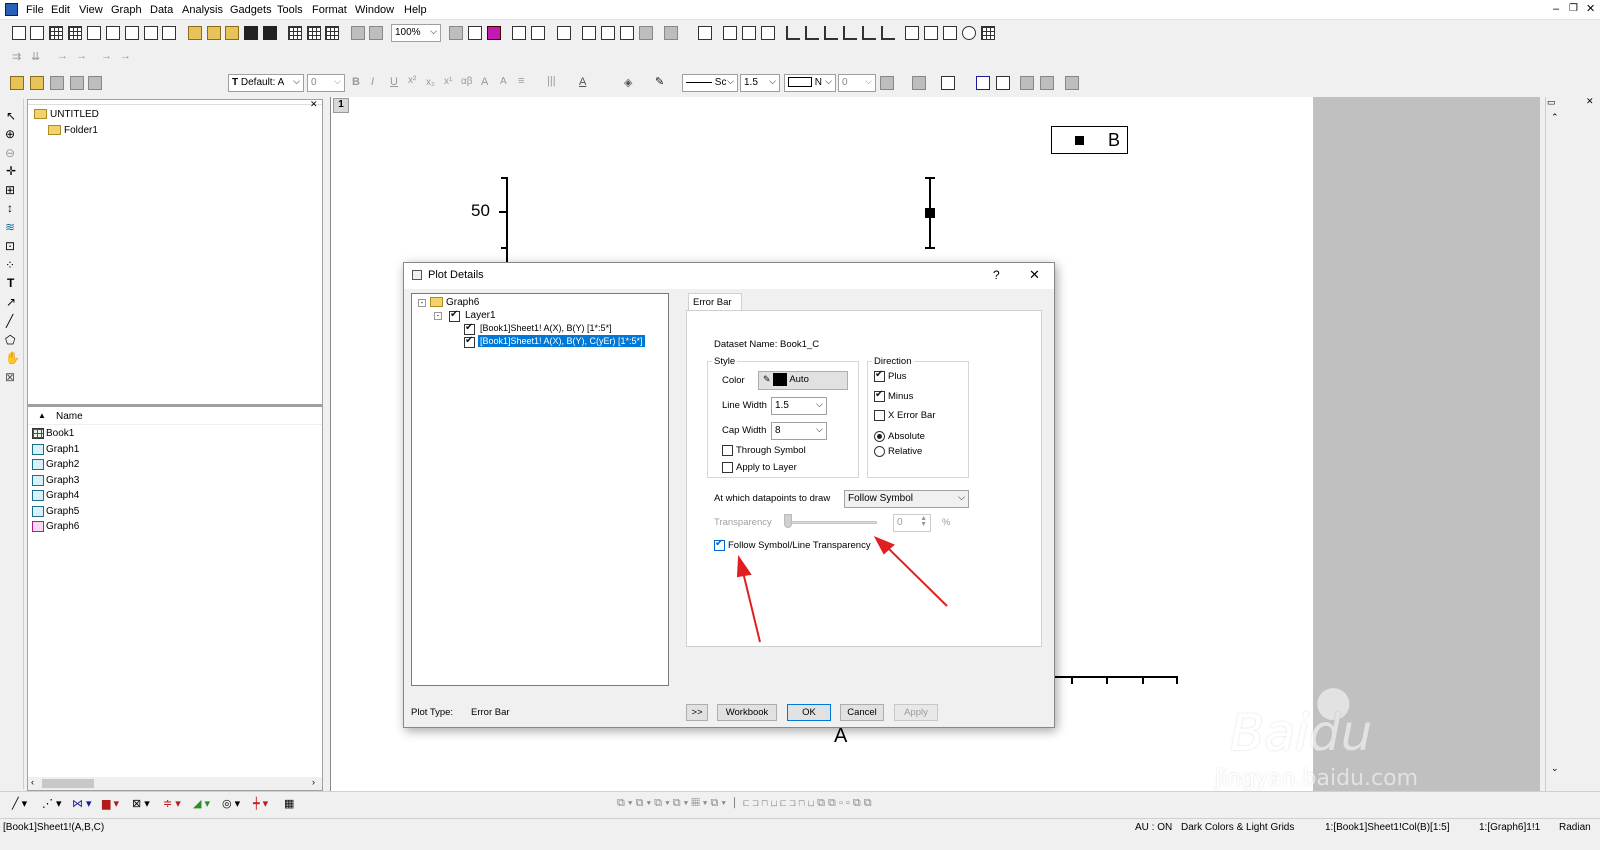 This screenshot has height=850, width=1600. Describe the element at coordinates (1301, 733) in the screenshot. I see `watermark-text: Baidu` at that location.